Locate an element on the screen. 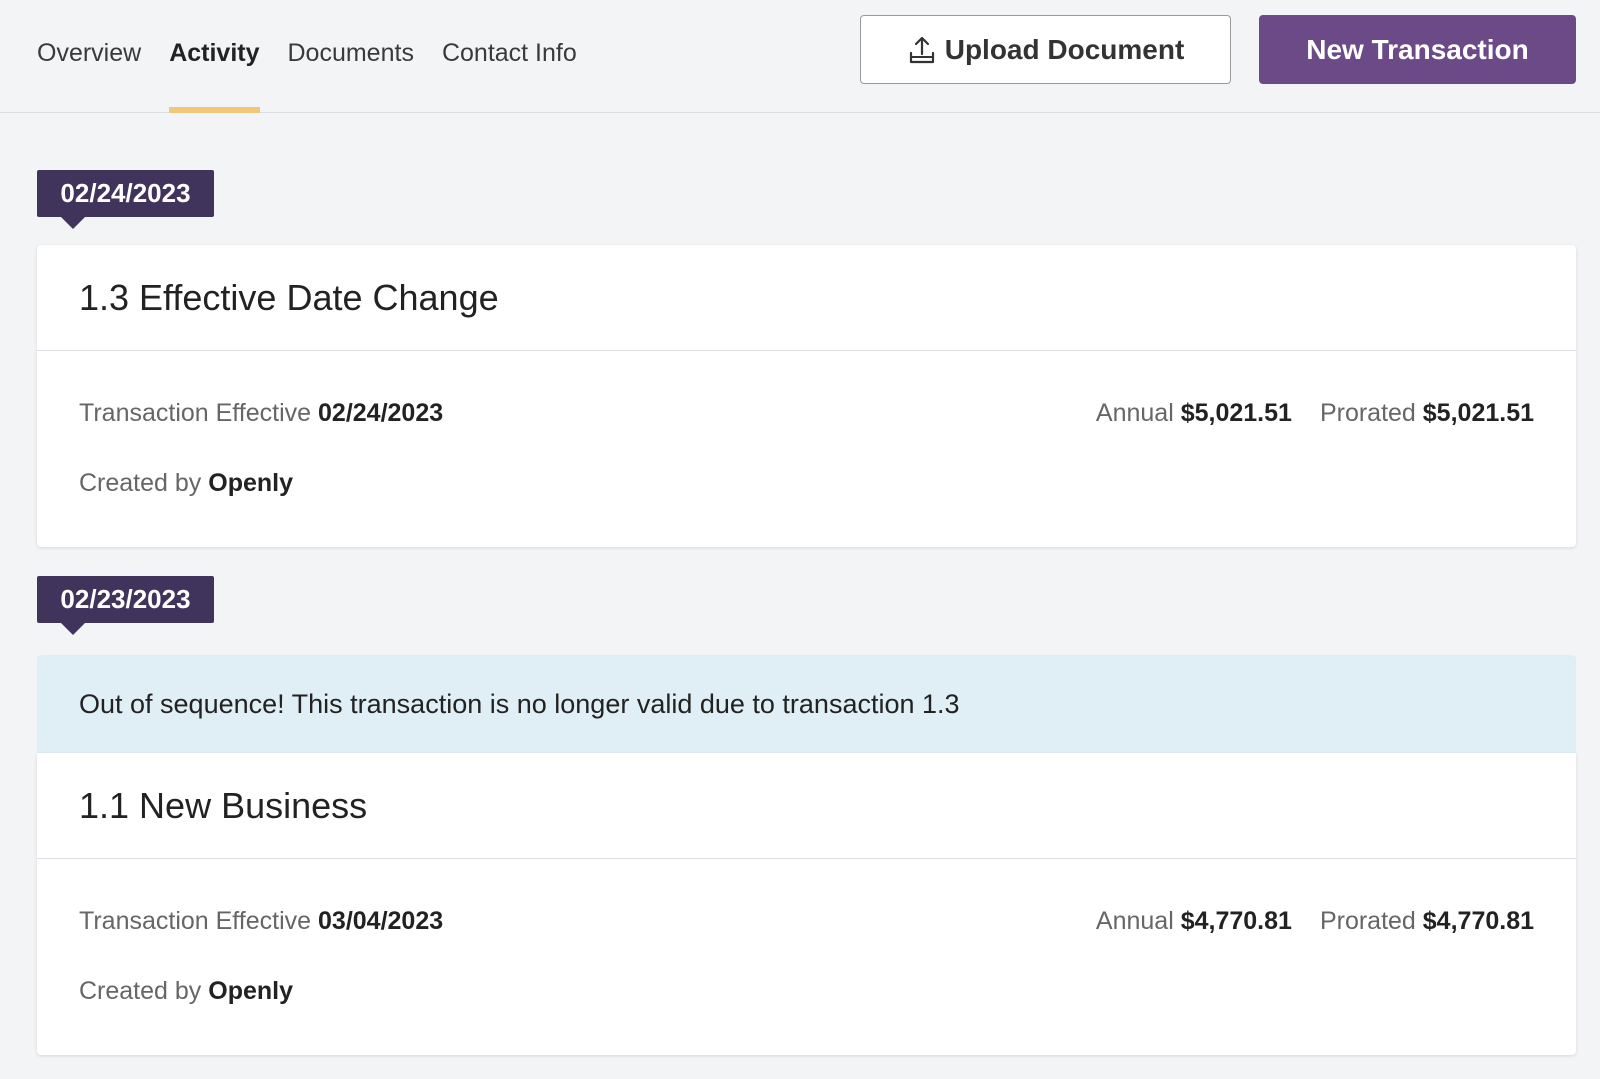 The height and width of the screenshot is (1079, 1600). transaction-effective: Transaction Effective 02/24/2023 is located at coordinates (261, 413).